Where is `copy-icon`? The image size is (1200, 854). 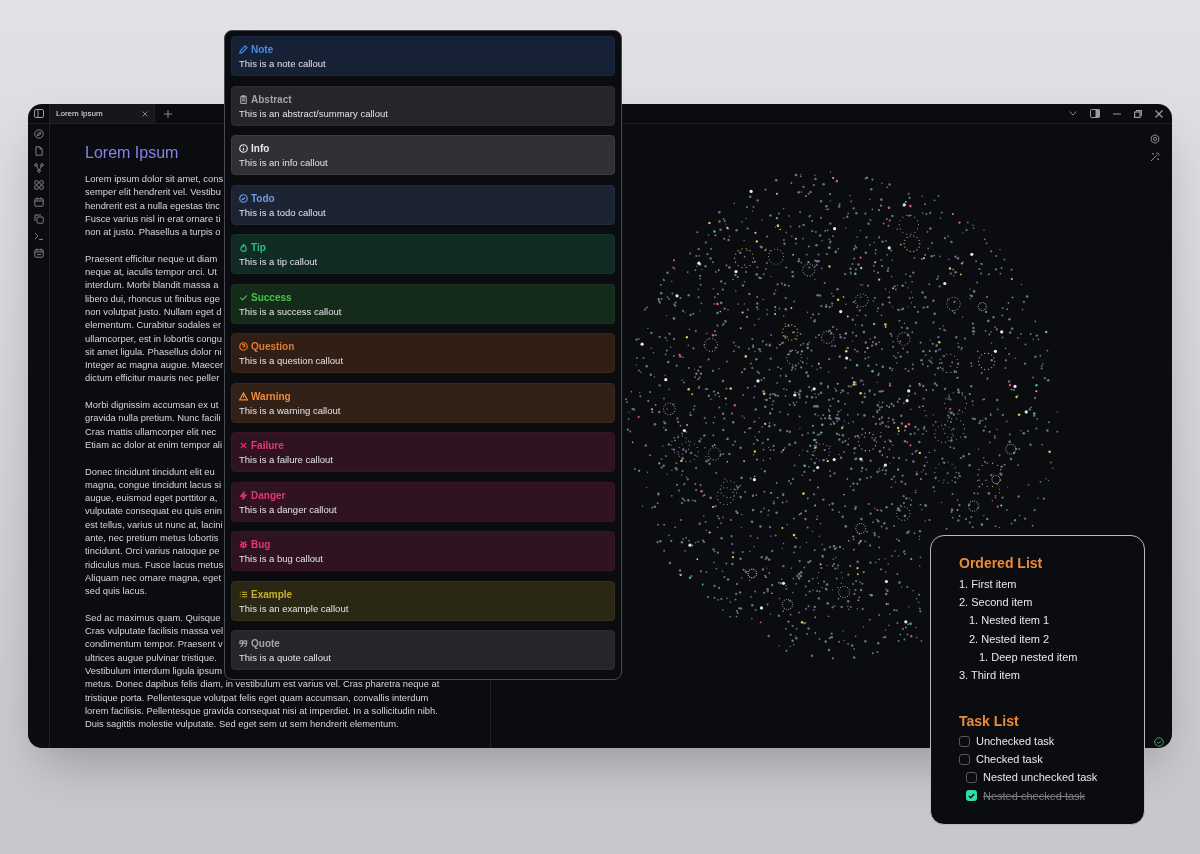 copy-icon is located at coordinates (38, 219).